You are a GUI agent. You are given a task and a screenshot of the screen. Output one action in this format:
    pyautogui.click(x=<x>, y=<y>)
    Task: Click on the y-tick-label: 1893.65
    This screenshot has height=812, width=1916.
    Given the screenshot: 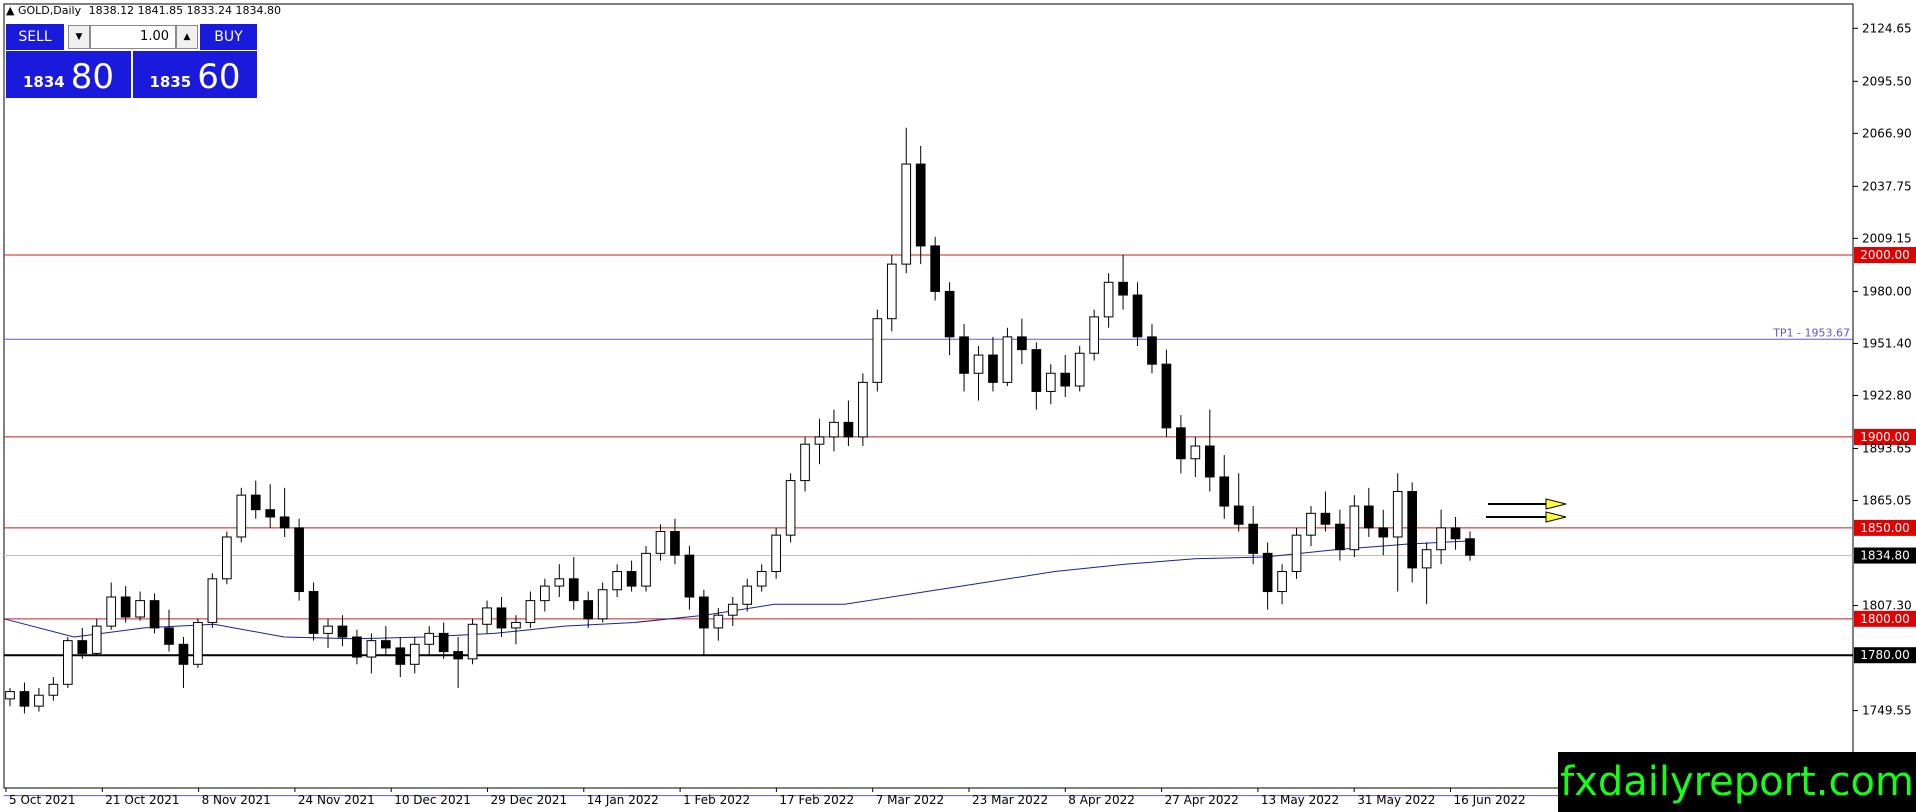 What is the action you would take?
    pyautogui.click(x=1887, y=448)
    